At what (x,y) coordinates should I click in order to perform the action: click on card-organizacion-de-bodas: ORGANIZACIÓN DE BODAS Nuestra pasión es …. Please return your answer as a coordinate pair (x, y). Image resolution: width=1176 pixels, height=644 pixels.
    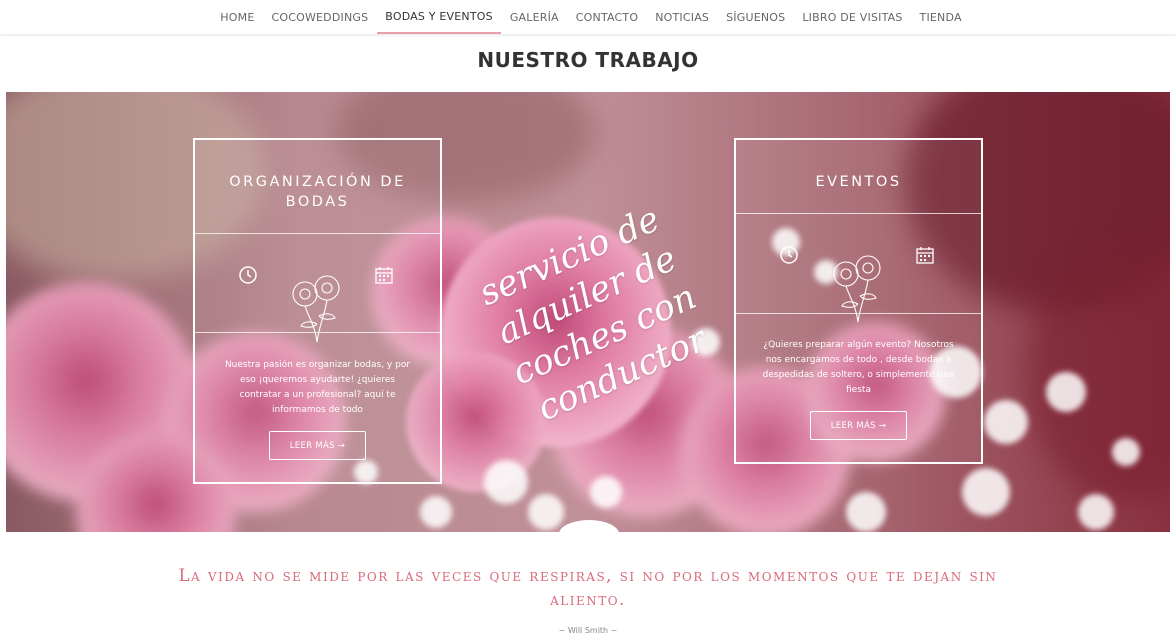
    Looking at the image, I should click on (317, 311).